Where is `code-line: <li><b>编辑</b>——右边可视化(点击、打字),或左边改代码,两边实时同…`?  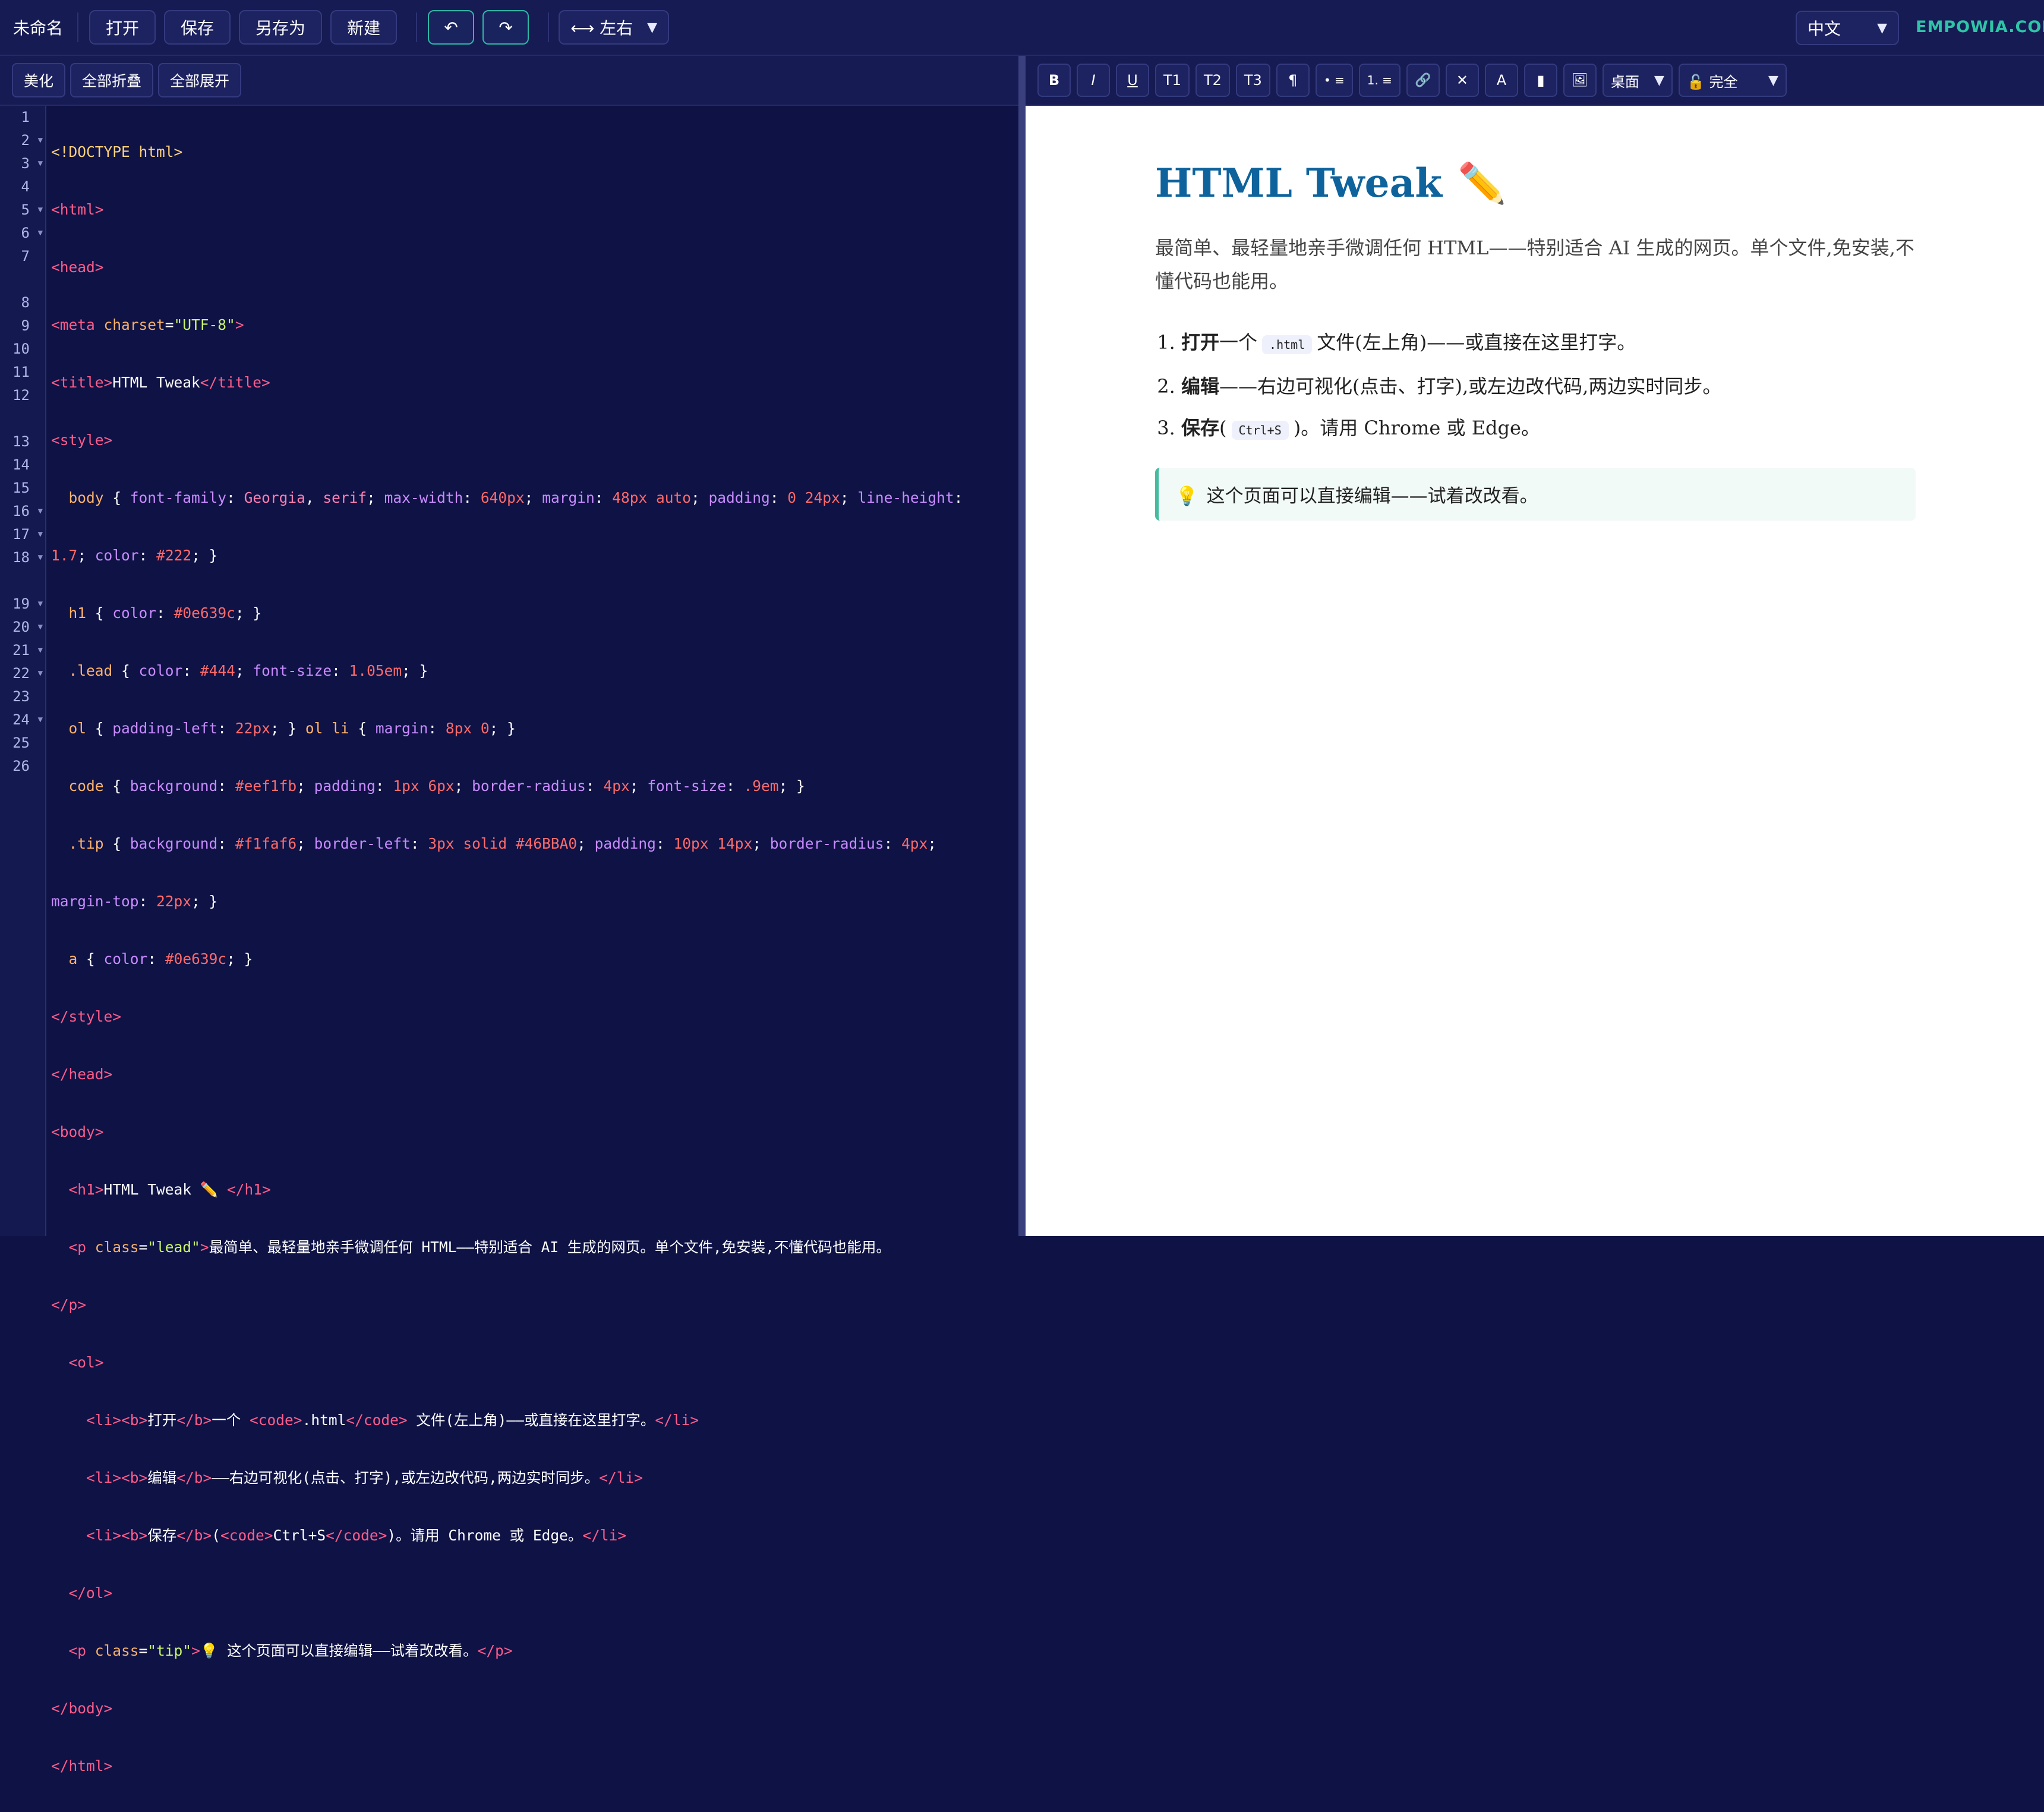 code-line: <li><b>编辑</b>——右边可视化(点击、打字),或左边改代码,两边实时同… is located at coordinates (347, 1477).